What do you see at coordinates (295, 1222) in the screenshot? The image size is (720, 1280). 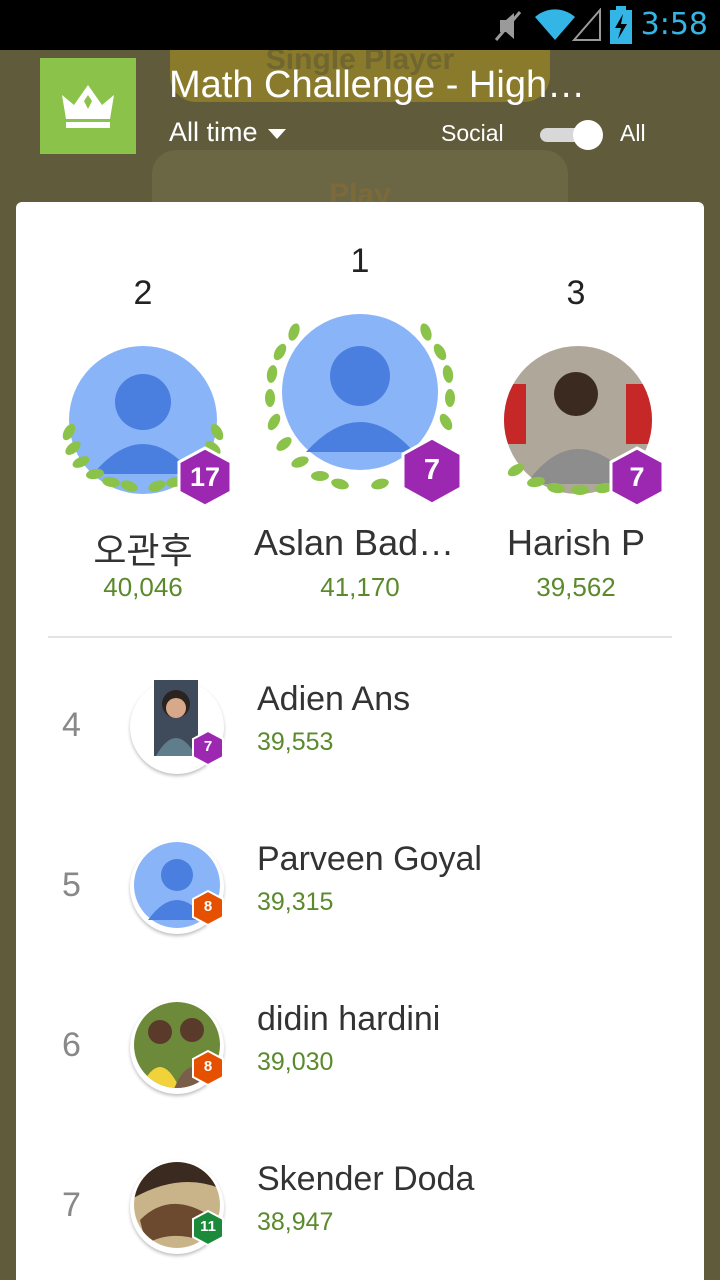 I see `list-score: 38,947` at bounding box center [295, 1222].